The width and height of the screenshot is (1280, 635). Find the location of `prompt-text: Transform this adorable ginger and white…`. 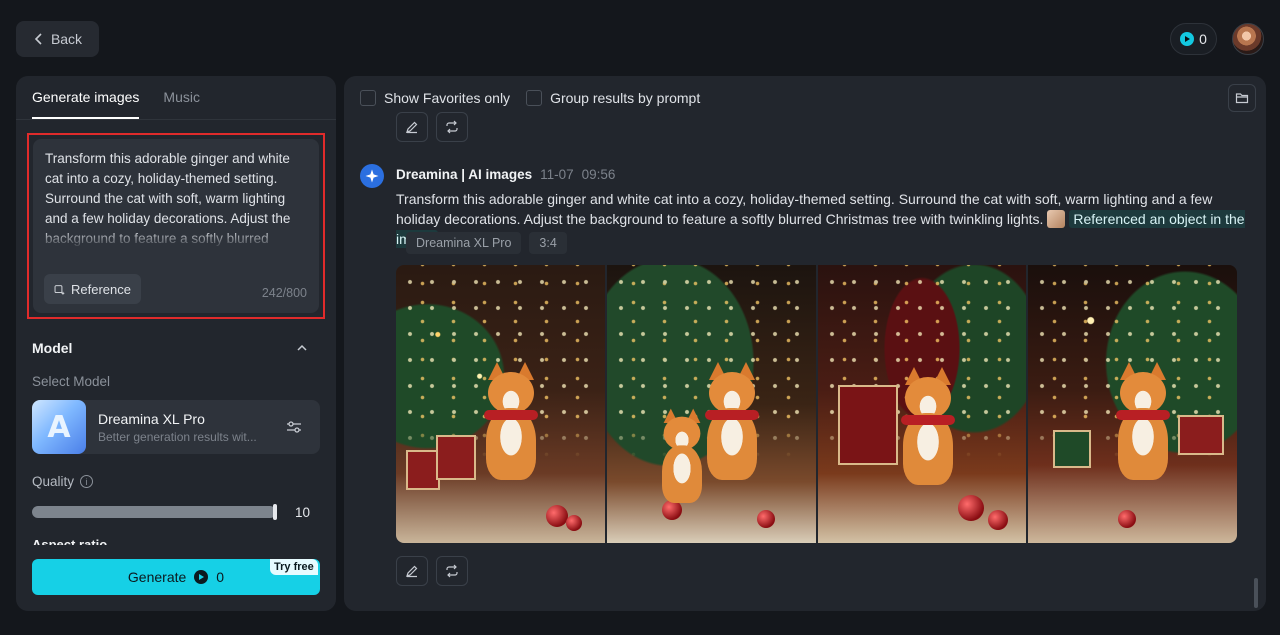

prompt-text: Transform this adorable ginger and white… is located at coordinates (176, 199).